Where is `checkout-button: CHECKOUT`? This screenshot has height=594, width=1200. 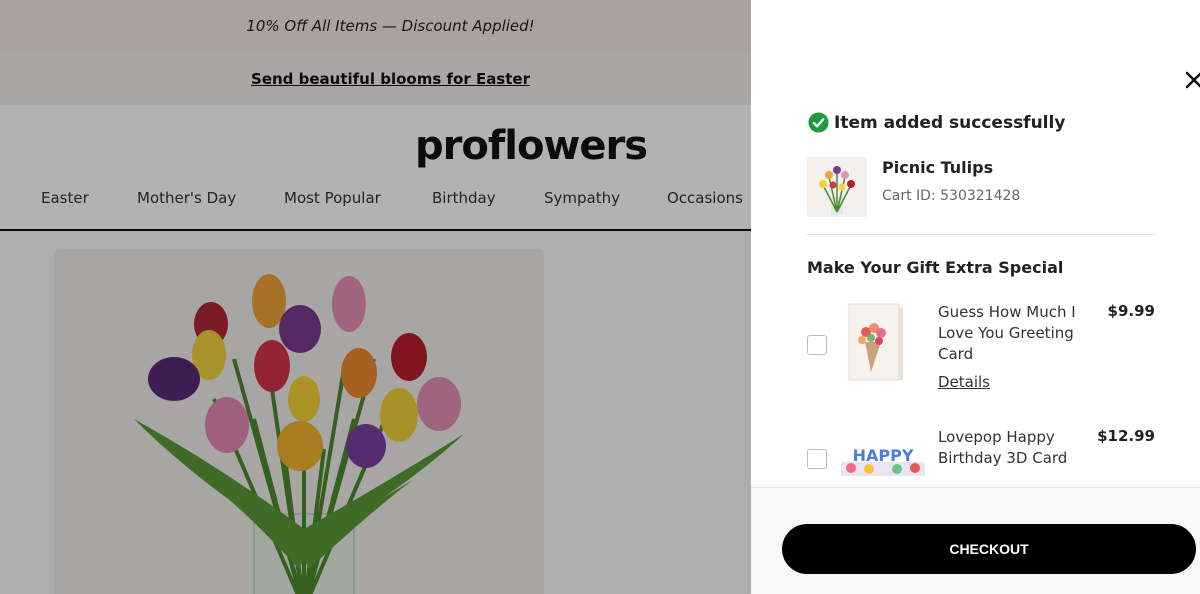
checkout-button: CHECKOUT is located at coordinates (989, 549).